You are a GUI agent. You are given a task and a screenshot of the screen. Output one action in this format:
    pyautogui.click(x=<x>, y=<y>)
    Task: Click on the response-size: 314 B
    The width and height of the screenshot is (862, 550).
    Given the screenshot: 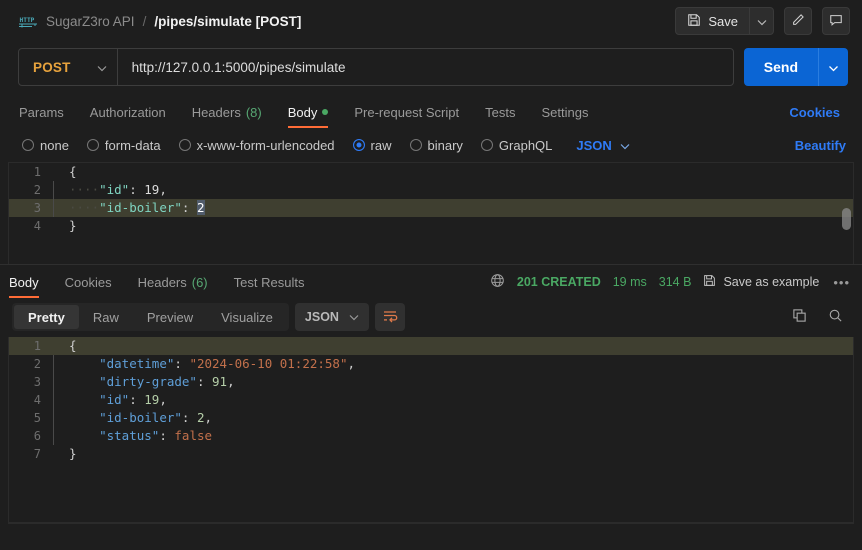 What is the action you would take?
    pyautogui.click(x=675, y=282)
    